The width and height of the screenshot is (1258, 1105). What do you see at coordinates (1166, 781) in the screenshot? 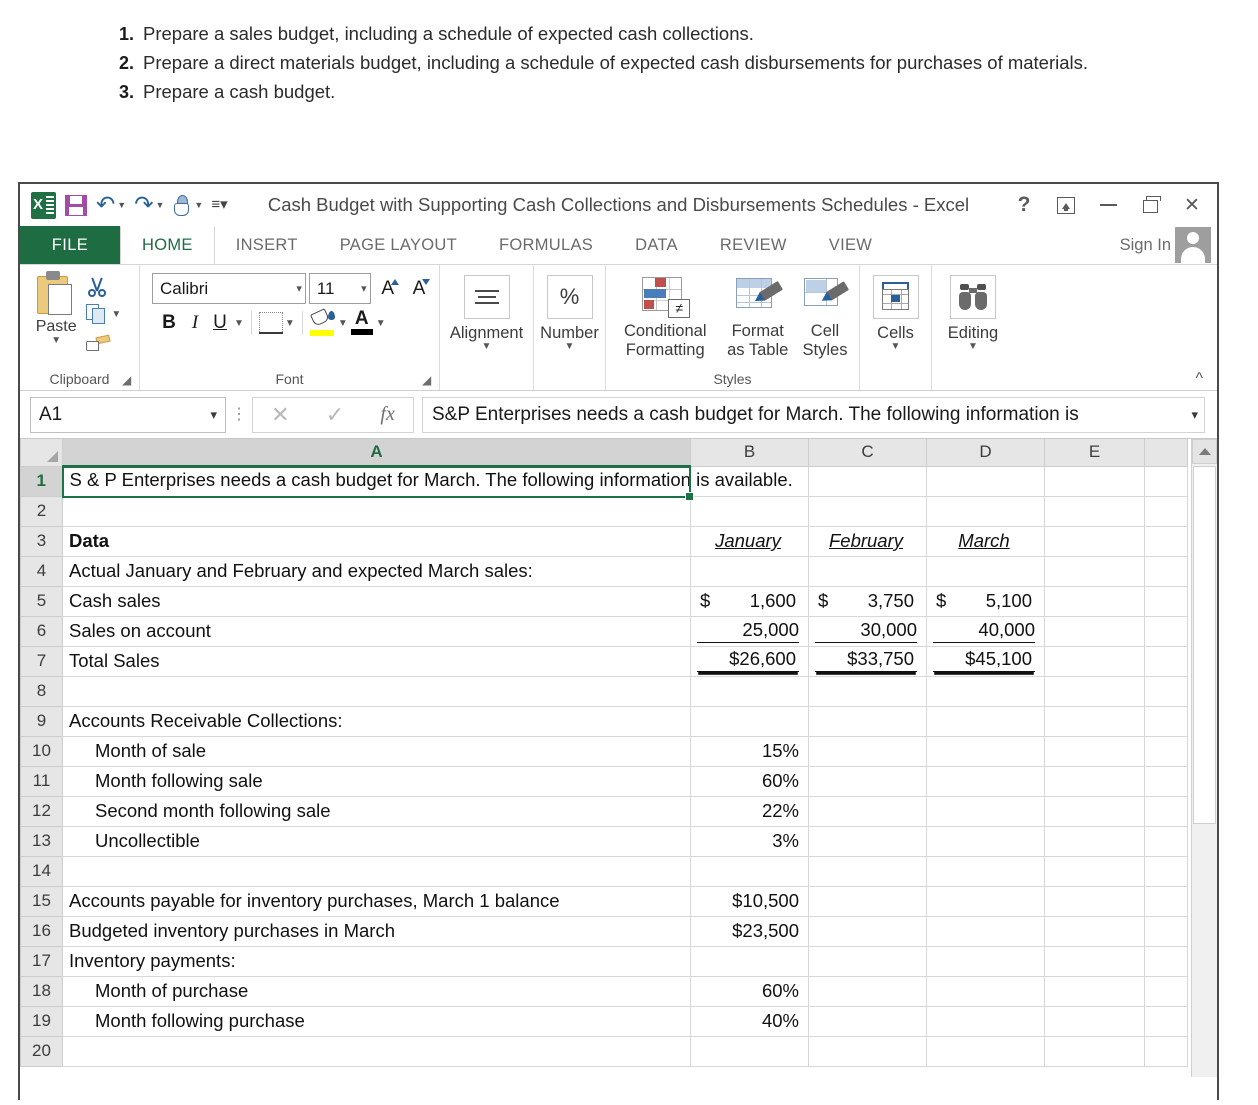
I see `cell-F11` at bounding box center [1166, 781].